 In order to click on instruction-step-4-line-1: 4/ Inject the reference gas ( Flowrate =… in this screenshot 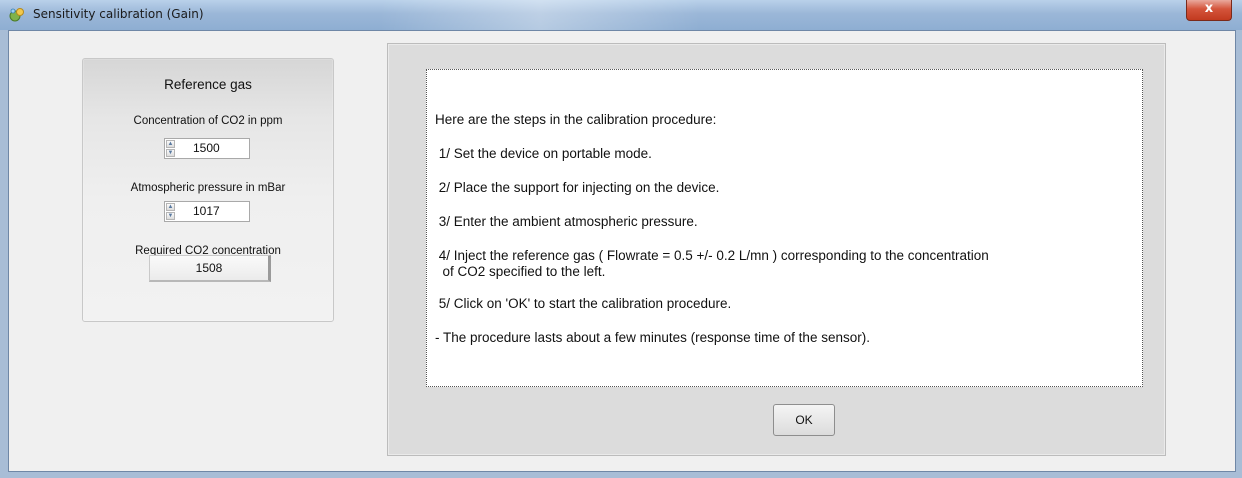, I will do `click(712, 255)`.